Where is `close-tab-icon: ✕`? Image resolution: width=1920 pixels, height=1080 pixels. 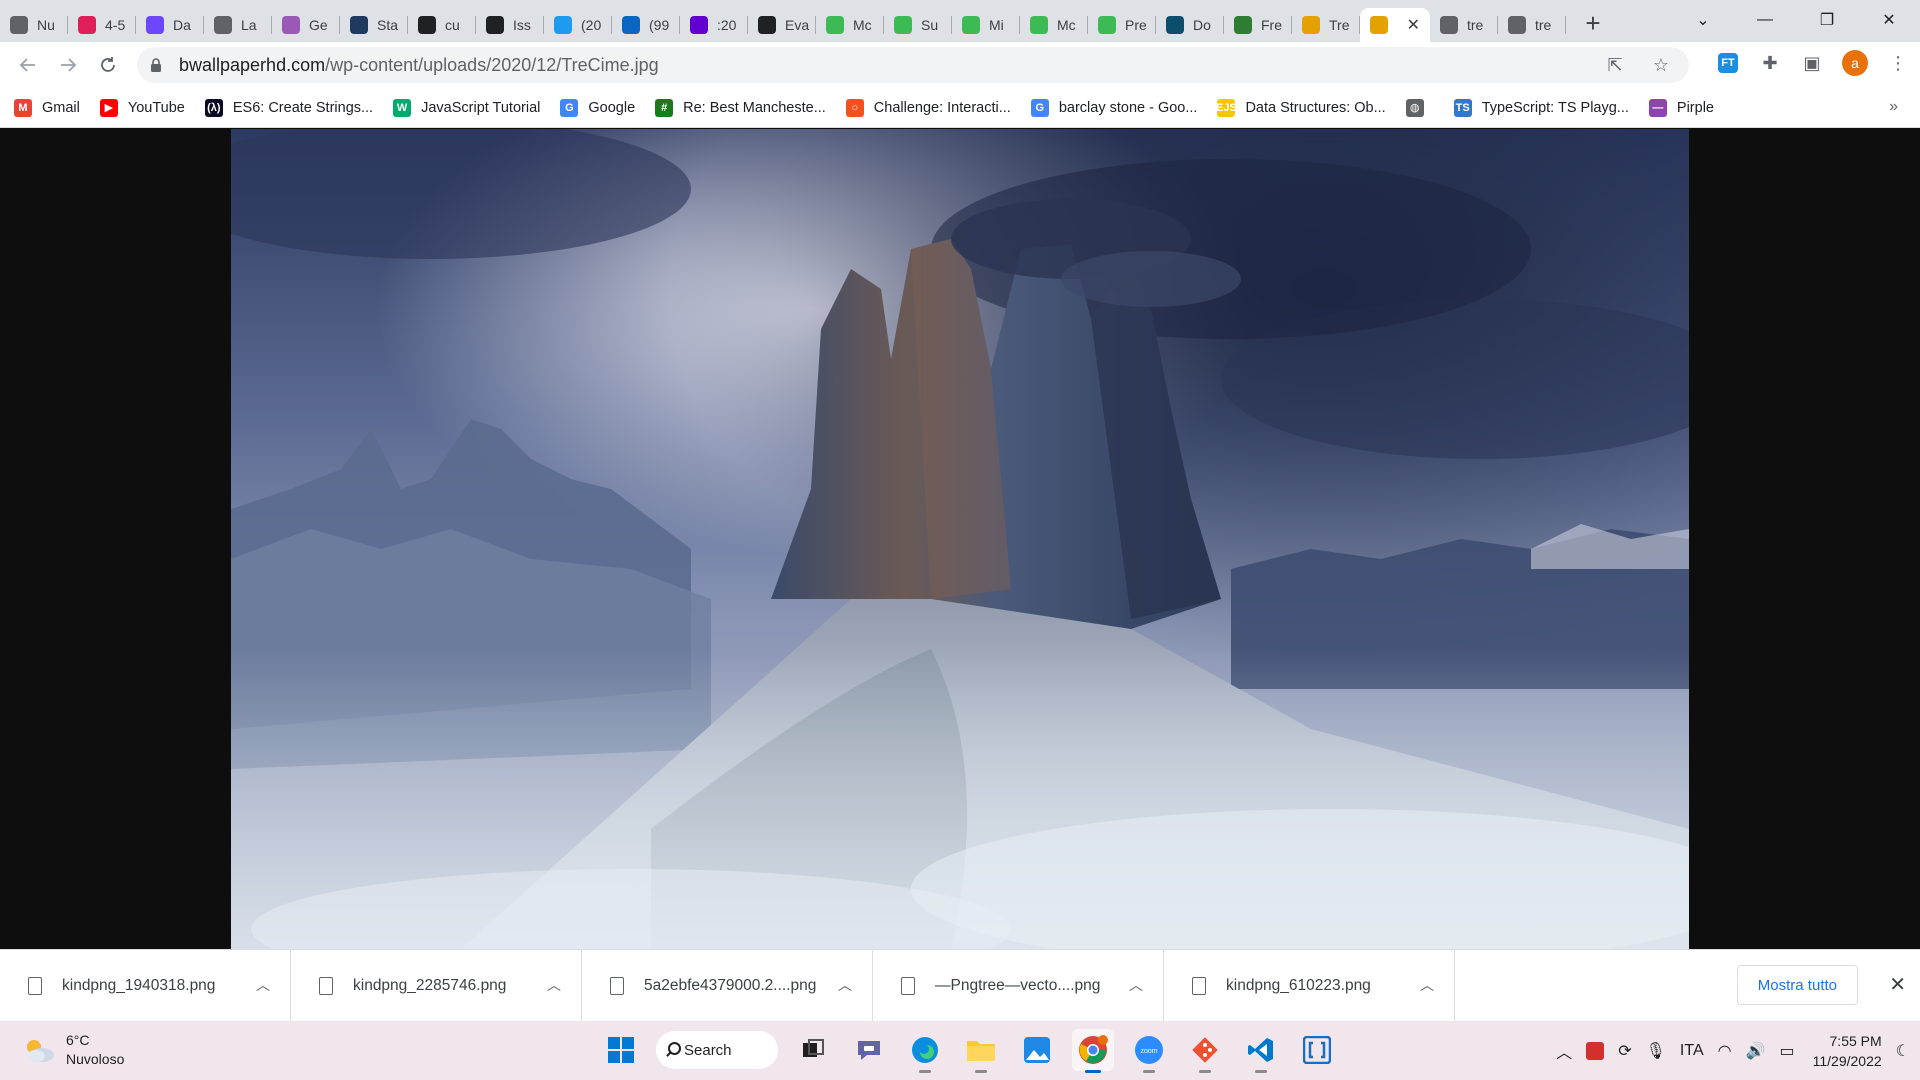
close-tab-icon: ✕ is located at coordinates (1413, 25).